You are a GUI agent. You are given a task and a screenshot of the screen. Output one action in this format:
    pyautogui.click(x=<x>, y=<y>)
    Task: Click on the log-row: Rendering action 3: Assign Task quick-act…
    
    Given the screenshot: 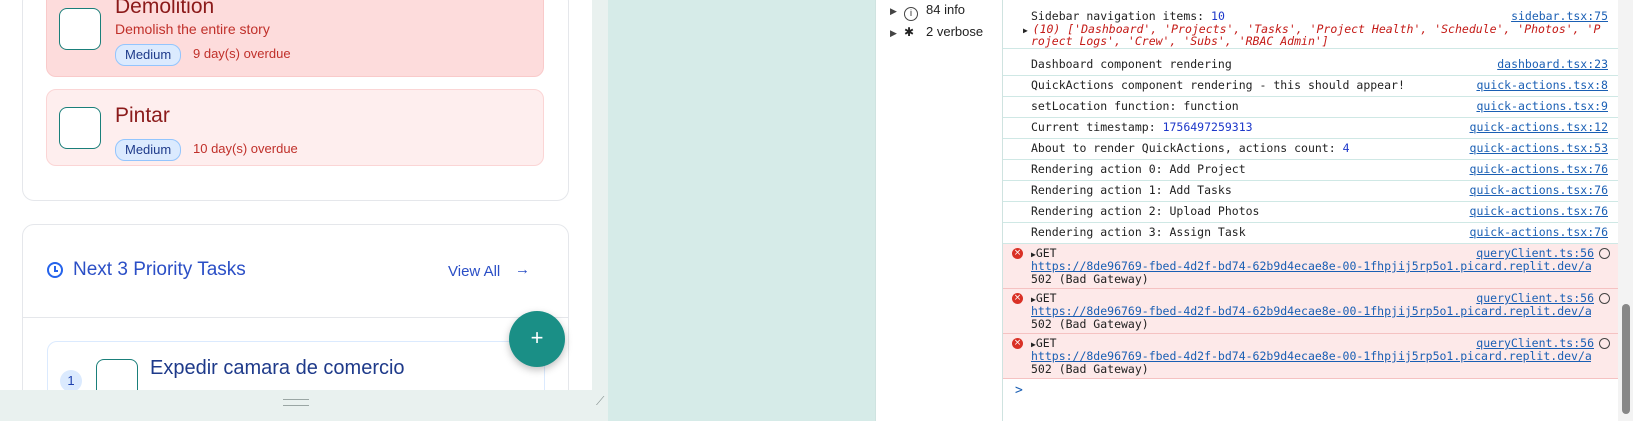 What is the action you would take?
    pyautogui.click(x=1310, y=233)
    